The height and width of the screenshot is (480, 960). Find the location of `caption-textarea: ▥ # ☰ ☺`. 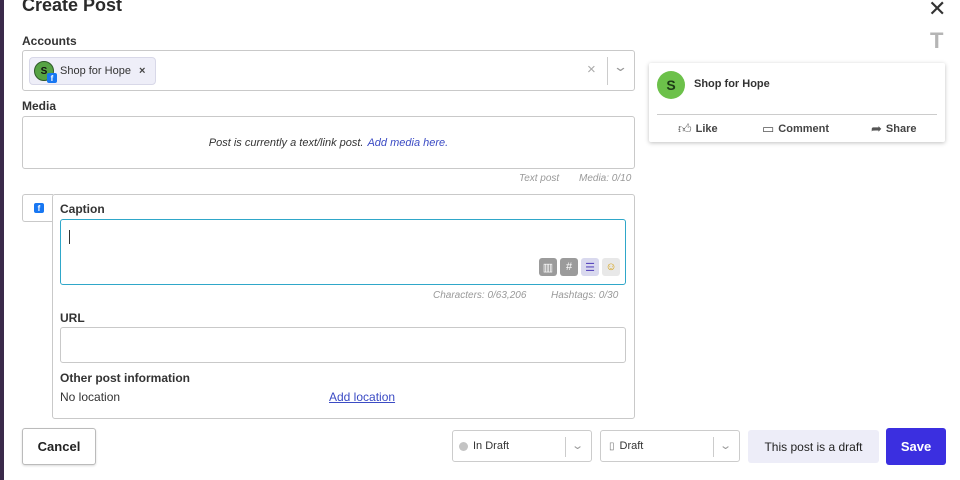

caption-textarea: ▥ # ☰ ☺ is located at coordinates (343, 252).